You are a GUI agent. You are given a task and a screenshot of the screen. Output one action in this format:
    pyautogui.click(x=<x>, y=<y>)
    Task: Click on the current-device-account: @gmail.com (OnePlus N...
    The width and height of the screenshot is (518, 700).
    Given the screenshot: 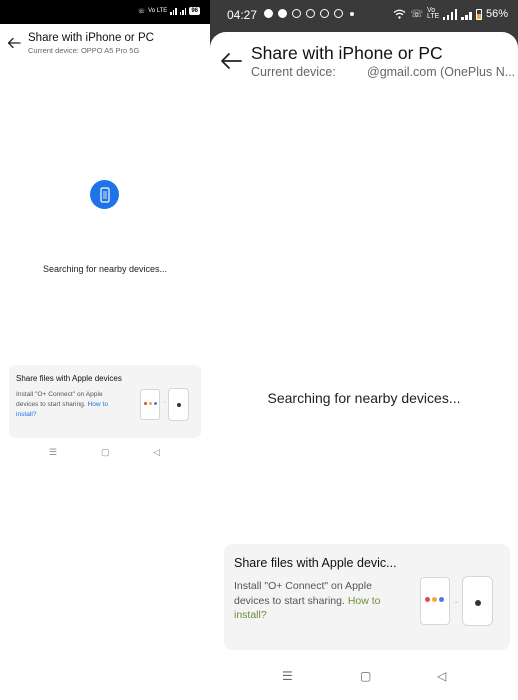 What is the action you would take?
    pyautogui.click(x=441, y=72)
    